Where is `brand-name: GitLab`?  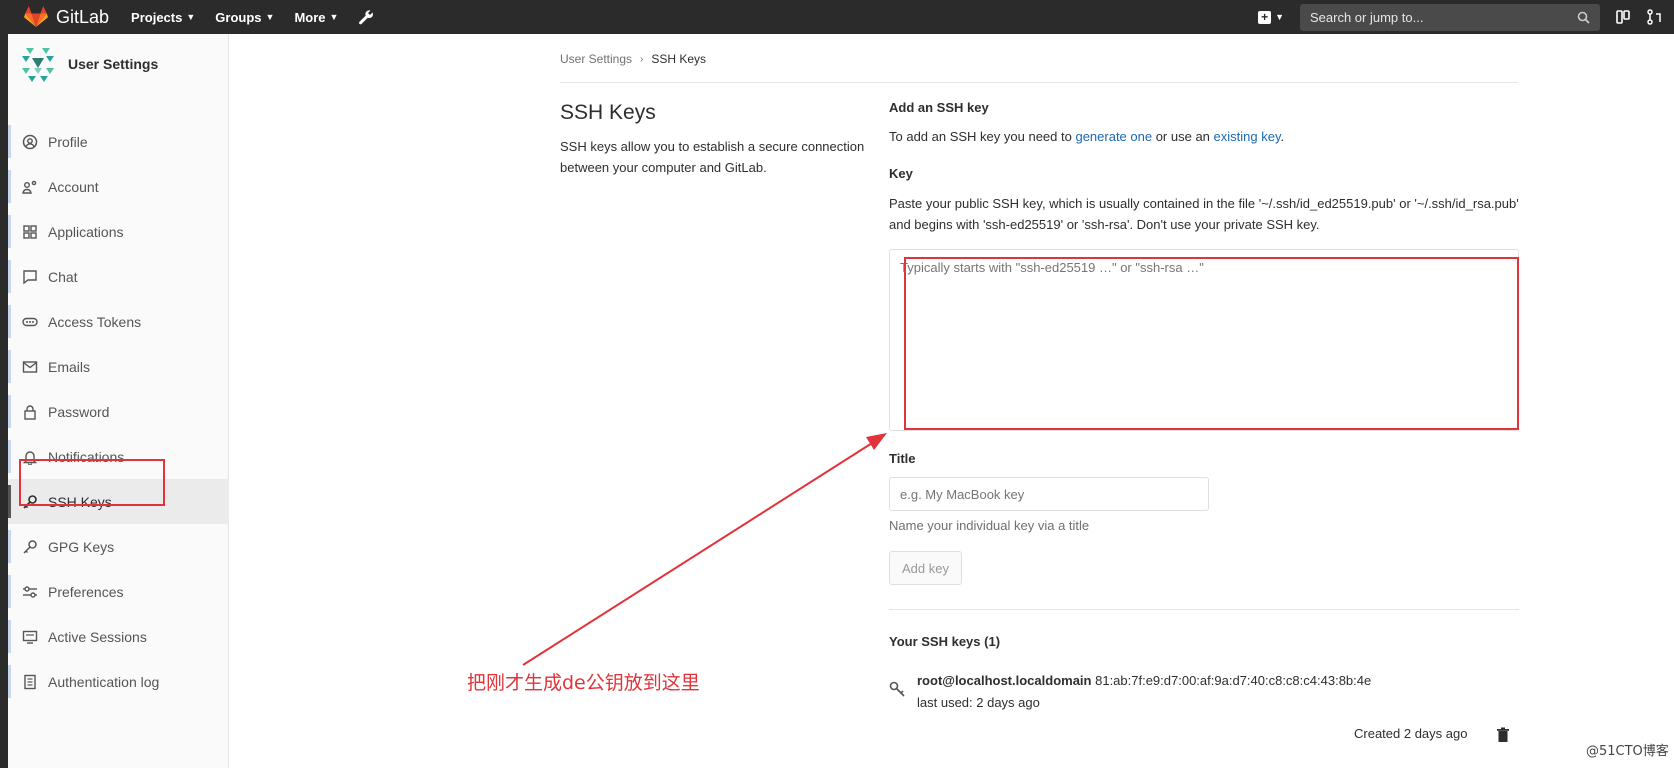
brand-name: GitLab is located at coordinates (83, 16).